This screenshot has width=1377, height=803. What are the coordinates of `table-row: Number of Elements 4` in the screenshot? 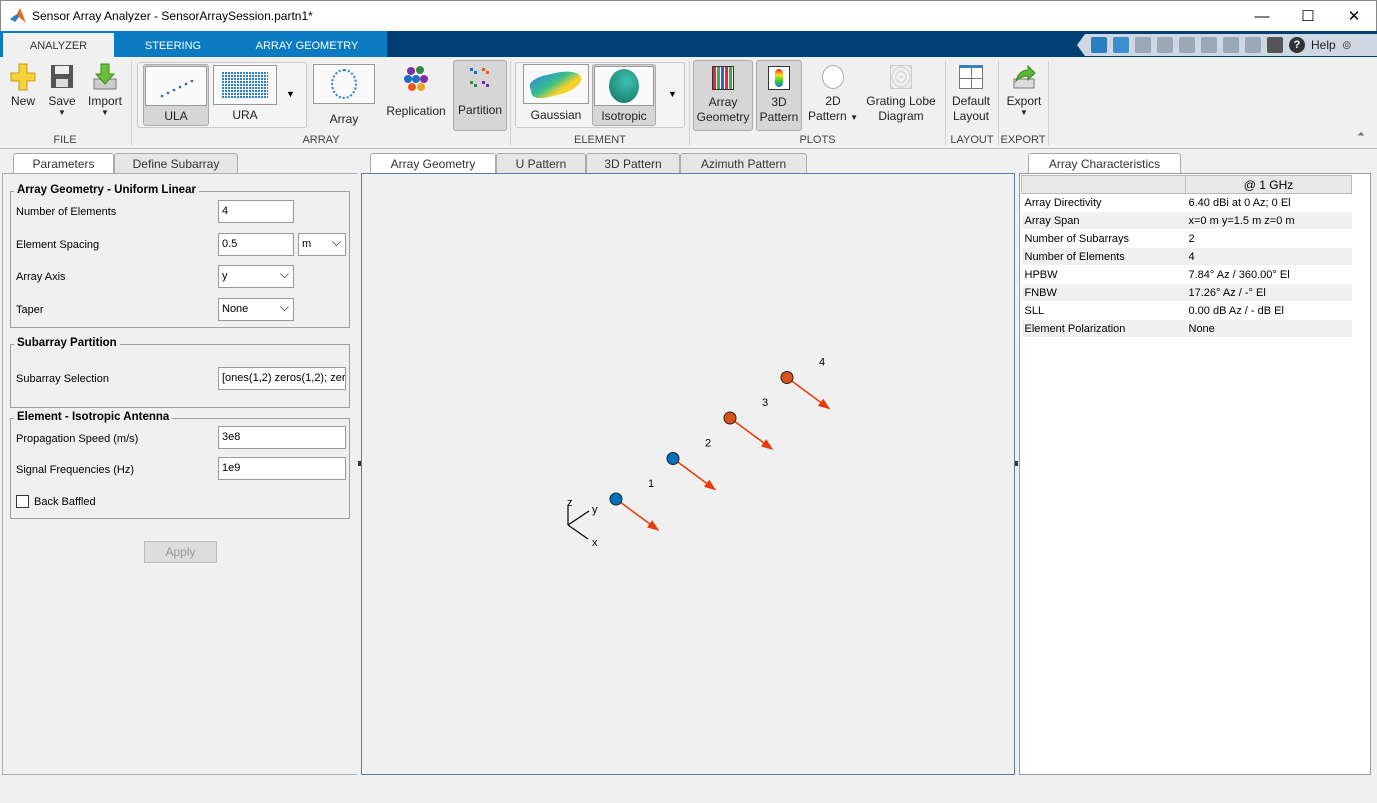 It's located at (1186, 256).